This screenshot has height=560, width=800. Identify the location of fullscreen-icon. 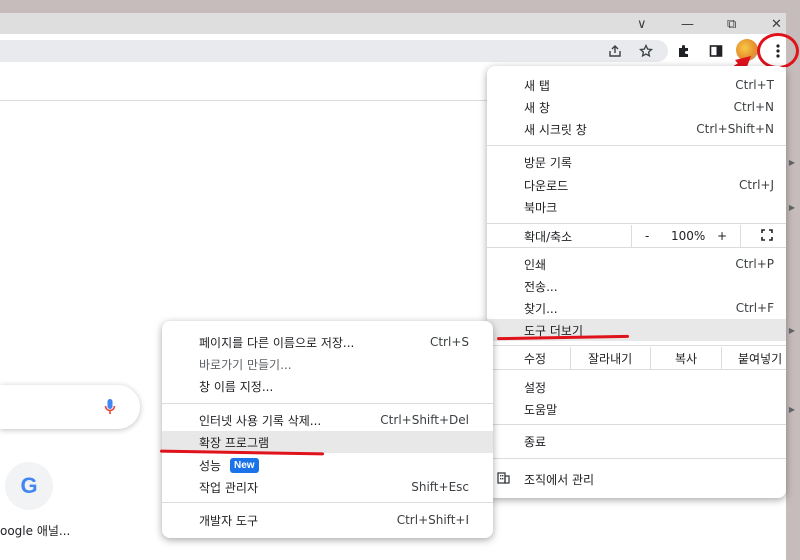
(767, 236).